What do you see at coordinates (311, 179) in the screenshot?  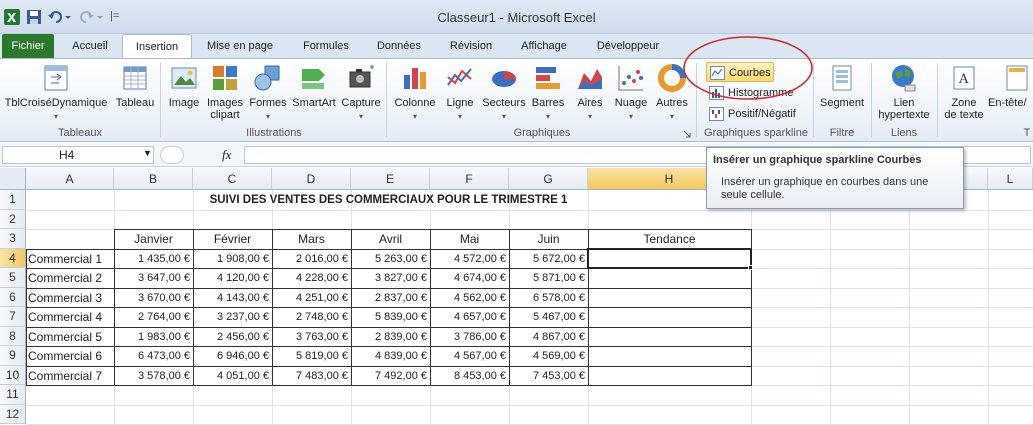 I see `column-header-d: D` at bounding box center [311, 179].